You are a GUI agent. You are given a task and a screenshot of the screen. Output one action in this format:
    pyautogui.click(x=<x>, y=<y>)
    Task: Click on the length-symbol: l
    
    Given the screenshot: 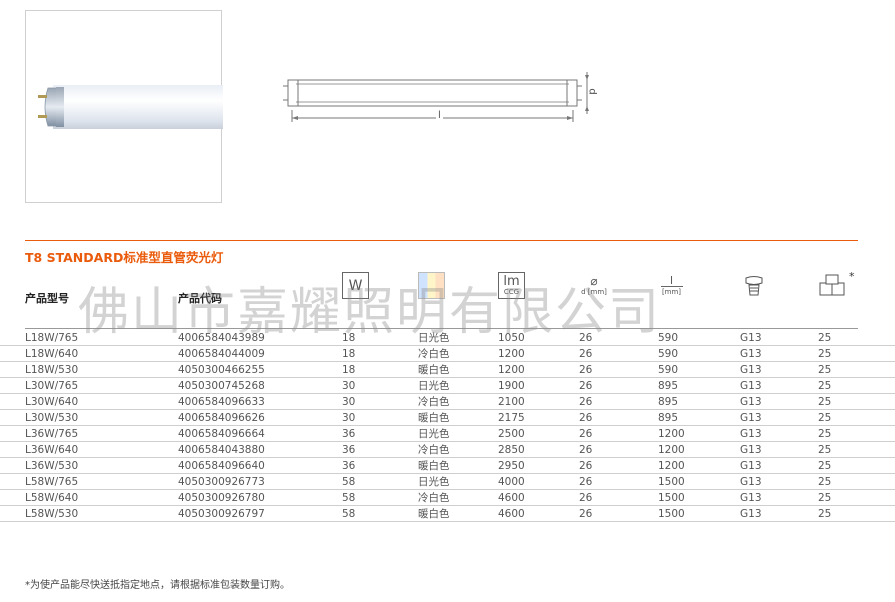 What is the action you would take?
    pyautogui.click(x=671, y=281)
    